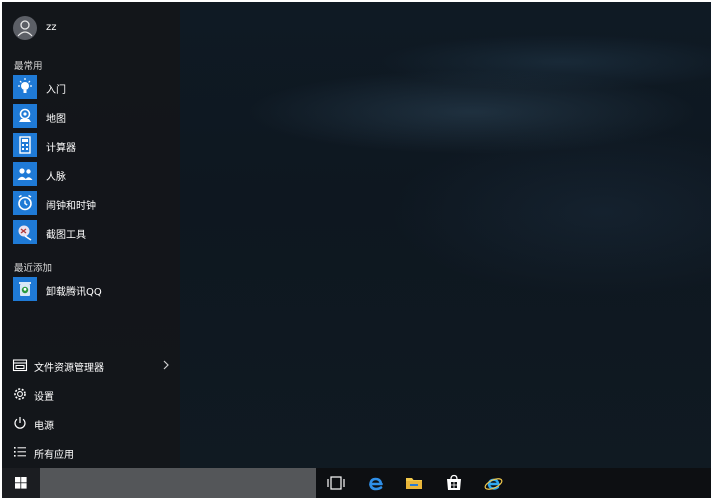 This screenshot has width=714, height=502. What do you see at coordinates (33, 268) in the screenshot?
I see `section-recently-added: 最近添加` at bounding box center [33, 268].